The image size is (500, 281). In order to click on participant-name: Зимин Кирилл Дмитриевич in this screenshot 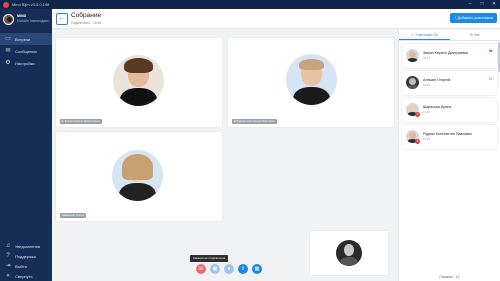, I will do `click(446, 53)`.